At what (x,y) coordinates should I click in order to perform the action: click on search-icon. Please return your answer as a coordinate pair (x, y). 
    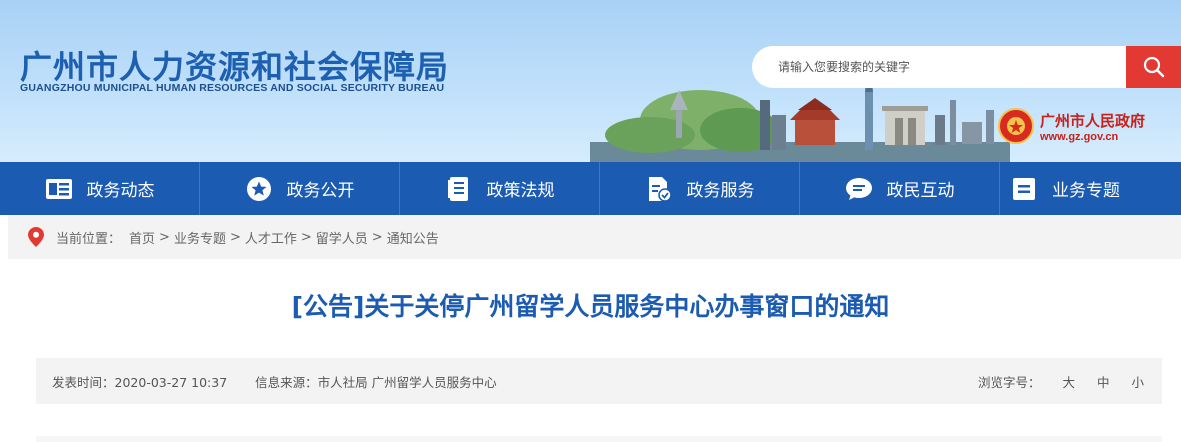
    Looking at the image, I should click on (1153, 67).